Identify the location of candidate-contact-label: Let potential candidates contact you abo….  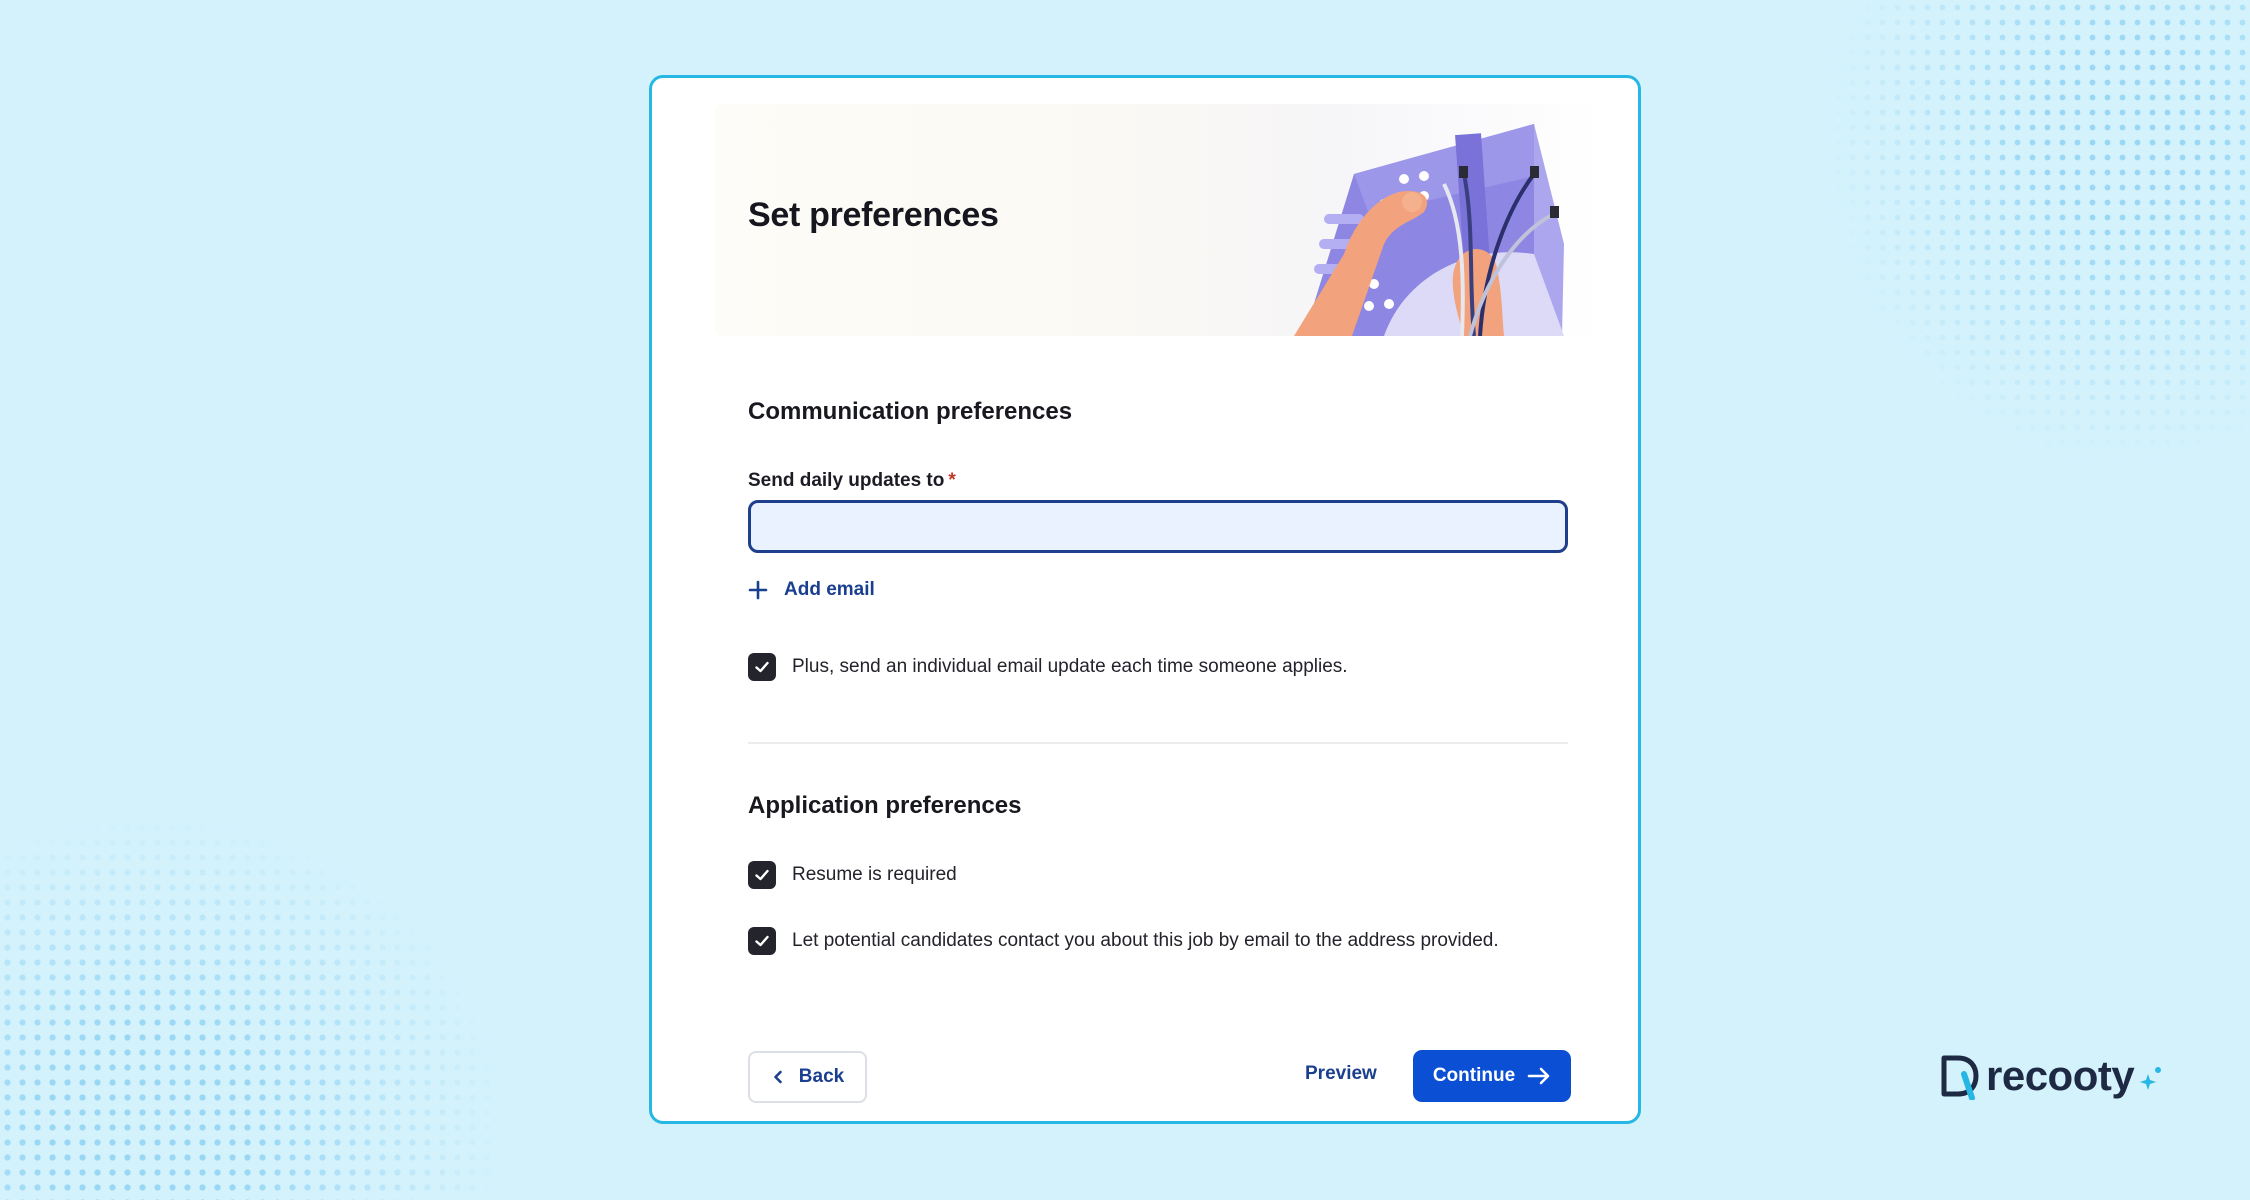
(1145, 940).